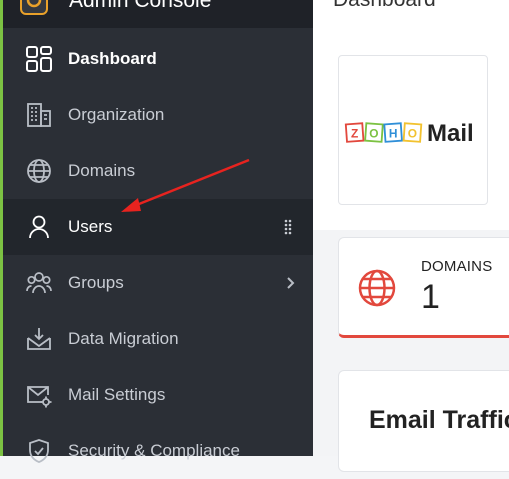 The height and width of the screenshot is (479, 509). What do you see at coordinates (39, 115) in the screenshot?
I see `building-icon` at bounding box center [39, 115].